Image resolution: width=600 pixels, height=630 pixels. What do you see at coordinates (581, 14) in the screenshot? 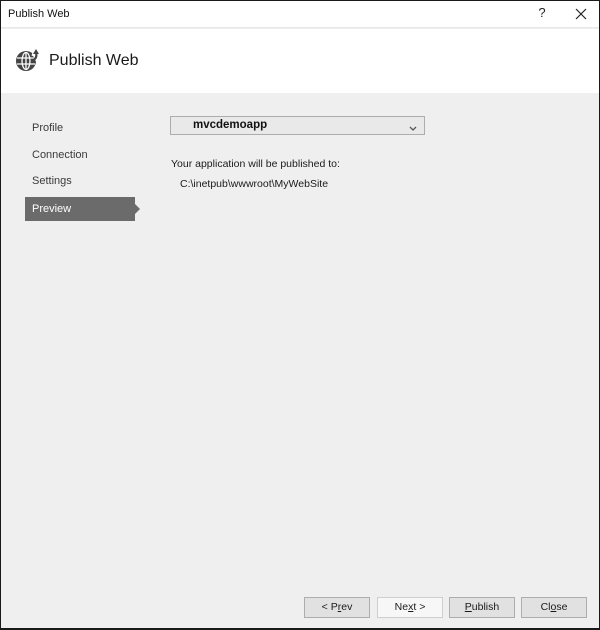
I see `close-icon` at bounding box center [581, 14].